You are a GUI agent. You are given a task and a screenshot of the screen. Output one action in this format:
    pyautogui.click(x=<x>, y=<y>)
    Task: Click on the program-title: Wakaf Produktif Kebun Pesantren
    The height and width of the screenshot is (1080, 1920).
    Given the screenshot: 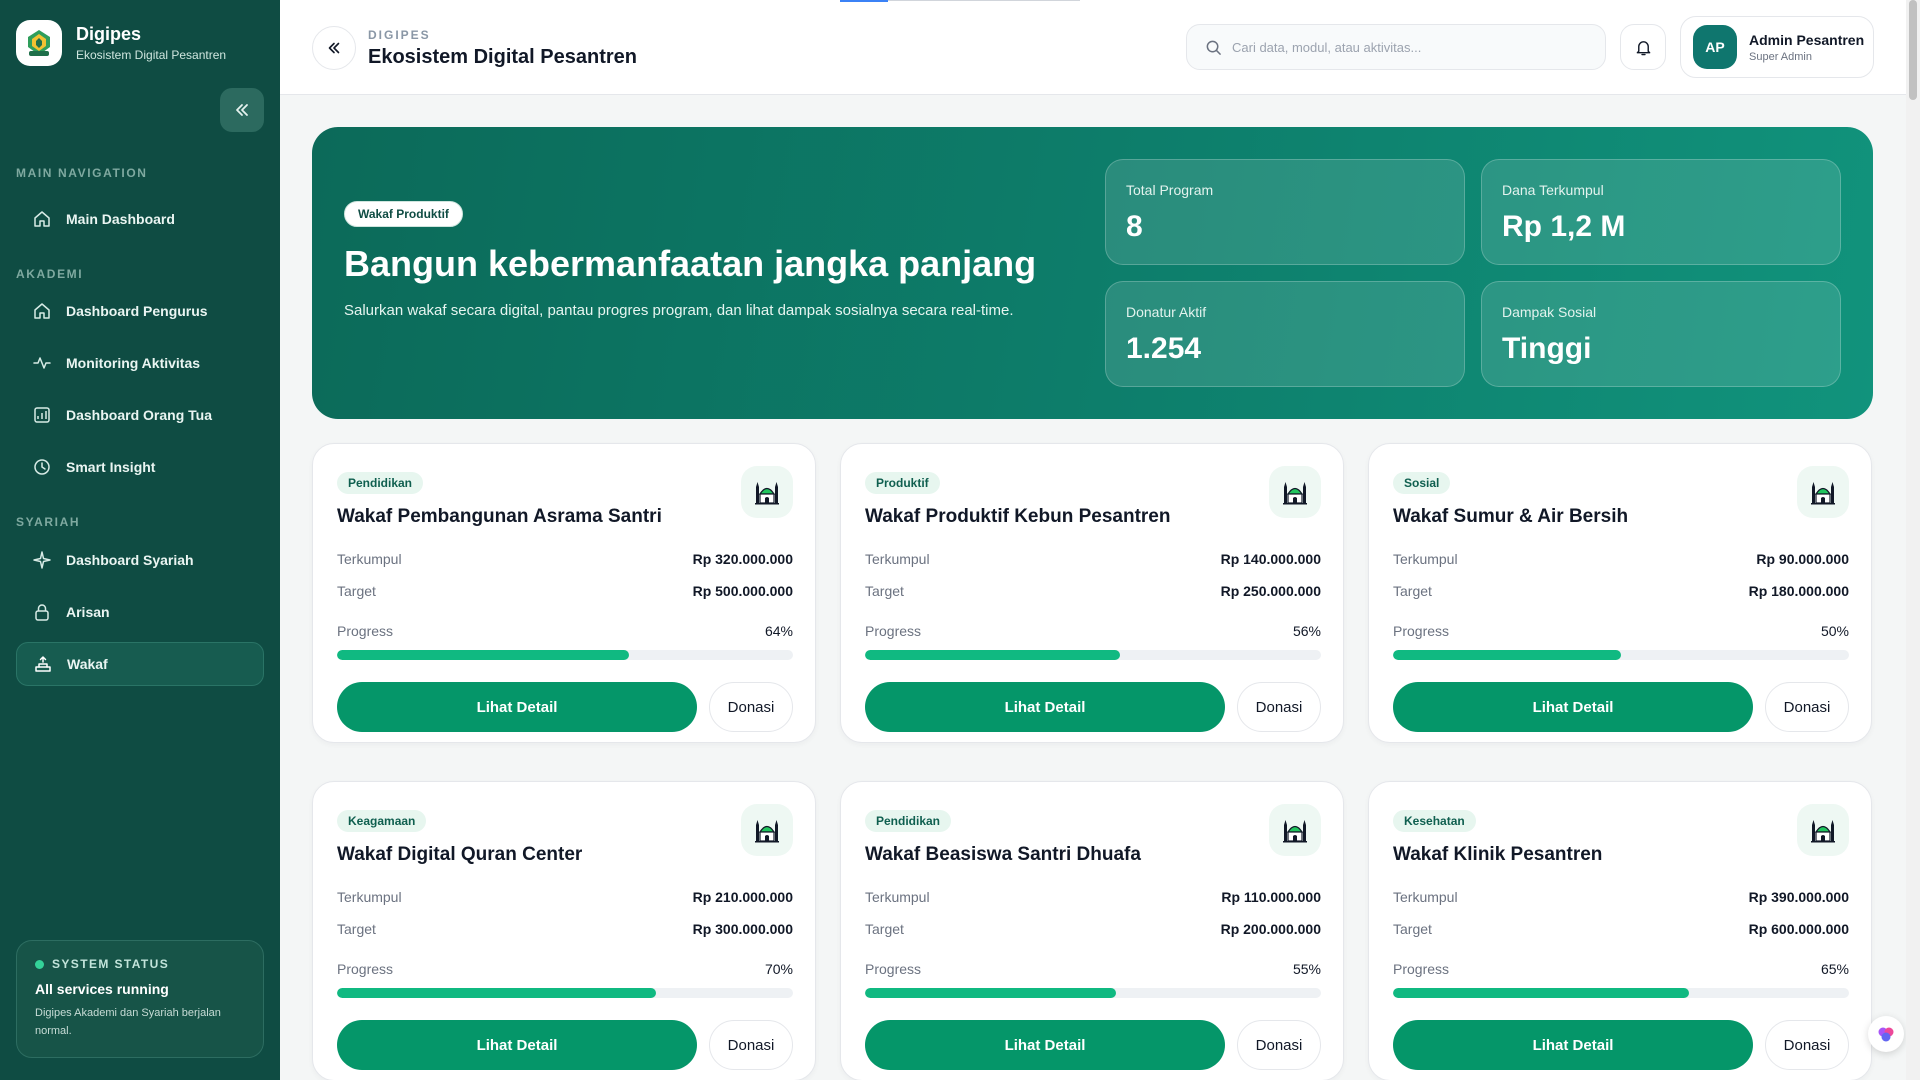 What is the action you would take?
    pyautogui.click(x=1018, y=516)
    